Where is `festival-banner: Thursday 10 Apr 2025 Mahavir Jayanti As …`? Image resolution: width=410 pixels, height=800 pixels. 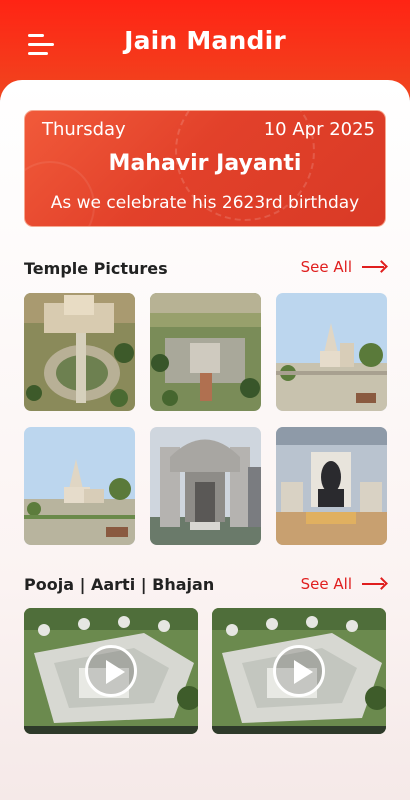
festival-banner: Thursday 10 Apr 2025 Mahavir Jayanti As … is located at coordinates (205, 168).